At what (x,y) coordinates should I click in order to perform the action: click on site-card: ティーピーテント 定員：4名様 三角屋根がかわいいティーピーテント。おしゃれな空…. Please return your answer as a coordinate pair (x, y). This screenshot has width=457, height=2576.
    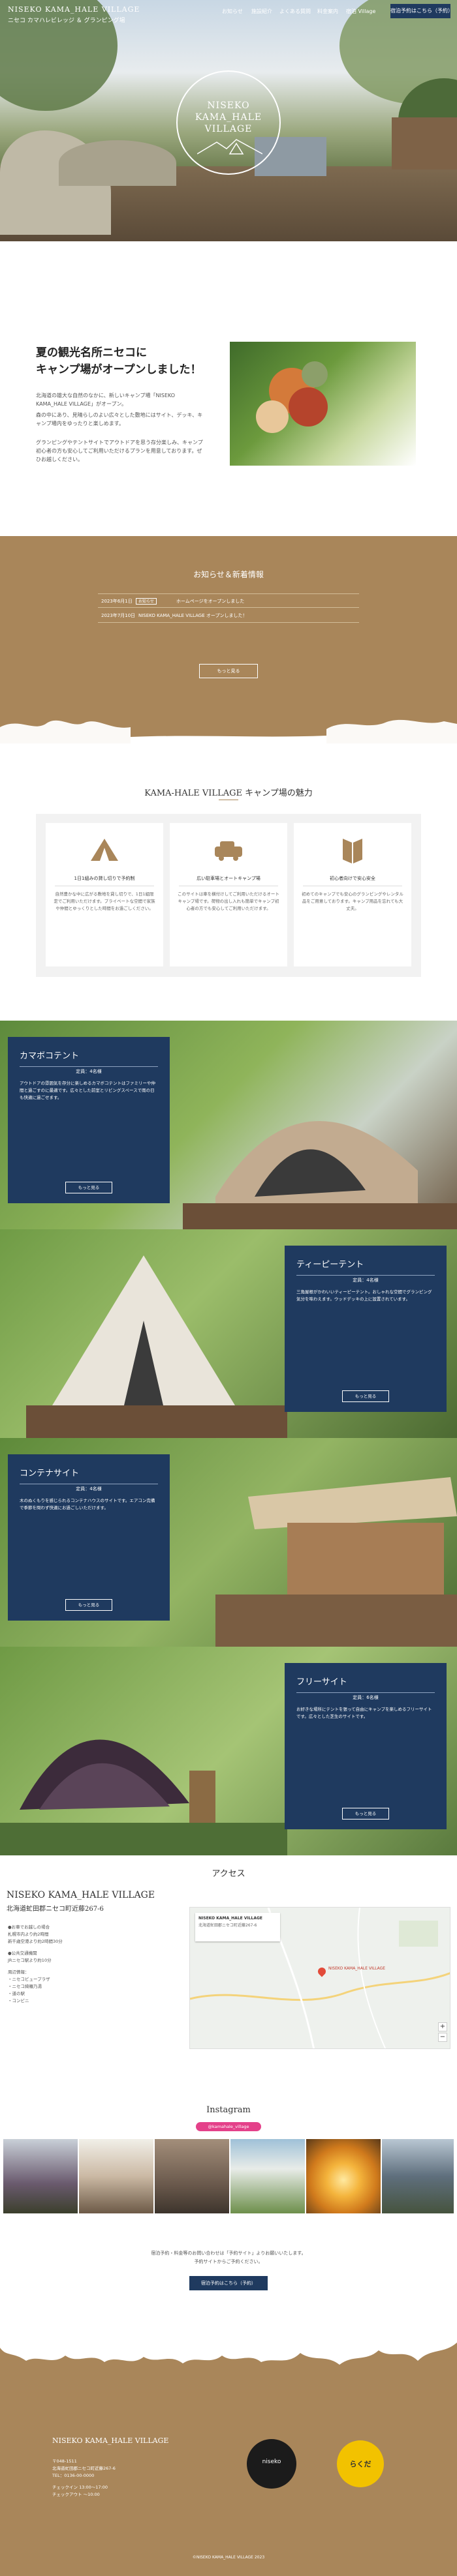
    Looking at the image, I should click on (366, 1329).